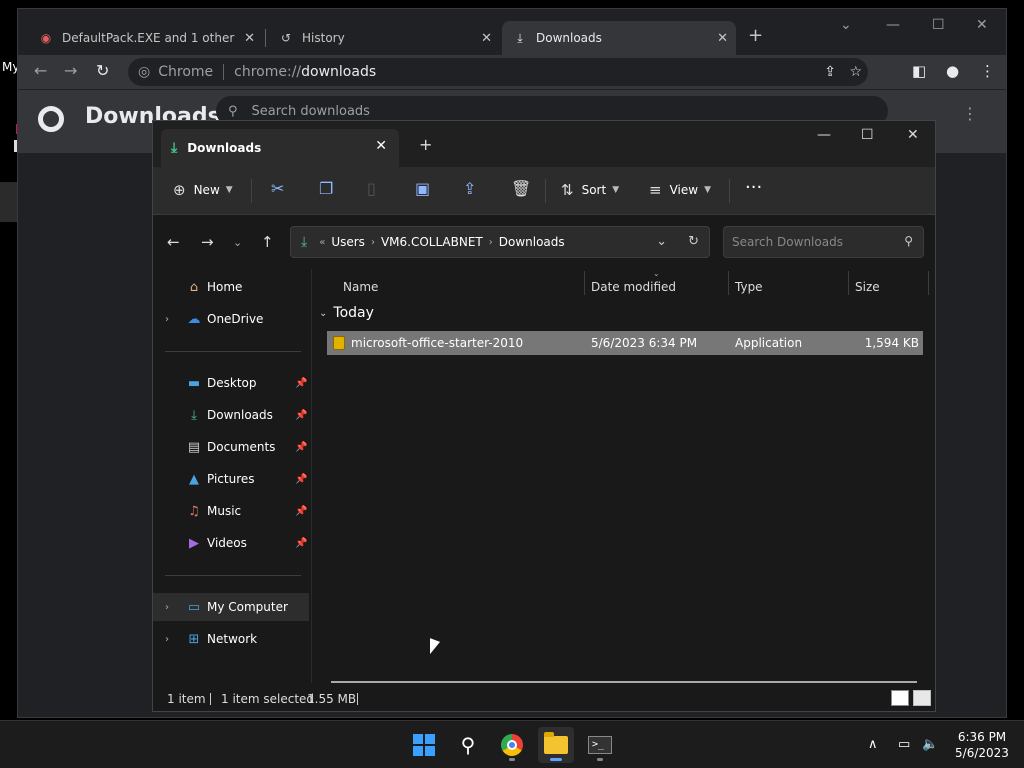  Describe the element at coordinates (498, 72) in the screenshot. I see `omnibox: ◎ Chrome chrome:// downloads ⇪ ☆` at that location.